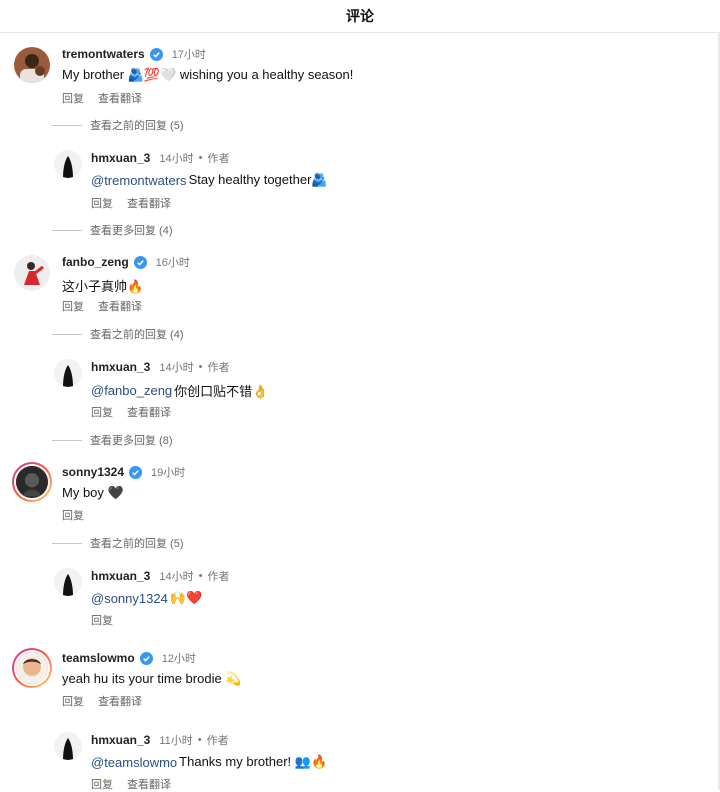 The width and height of the screenshot is (720, 792). I want to click on view-more-replies-label: 查看更多回复 (4), so click(131, 230).